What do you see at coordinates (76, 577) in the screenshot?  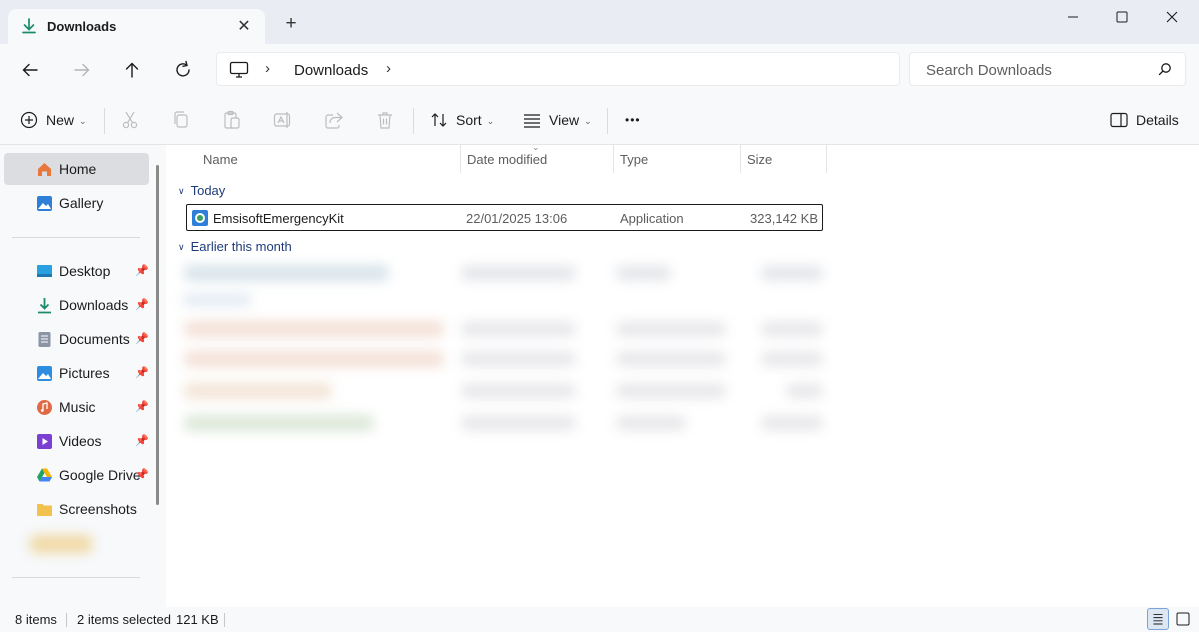 I see `divider` at bounding box center [76, 577].